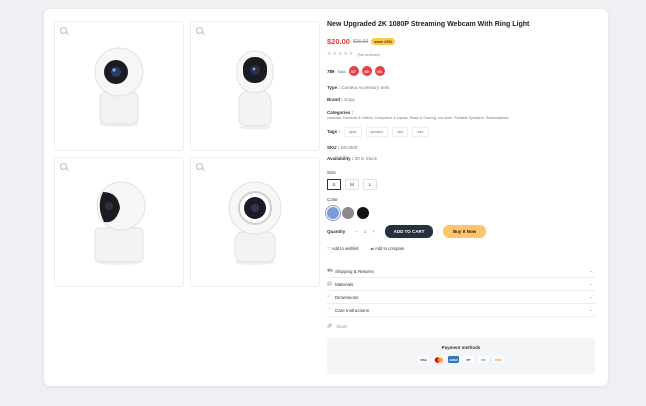 This screenshot has height=406, width=646. What do you see at coordinates (383, 41) in the screenshot?
I see `save-badge: save 23%` at bounding box center [383, 41].